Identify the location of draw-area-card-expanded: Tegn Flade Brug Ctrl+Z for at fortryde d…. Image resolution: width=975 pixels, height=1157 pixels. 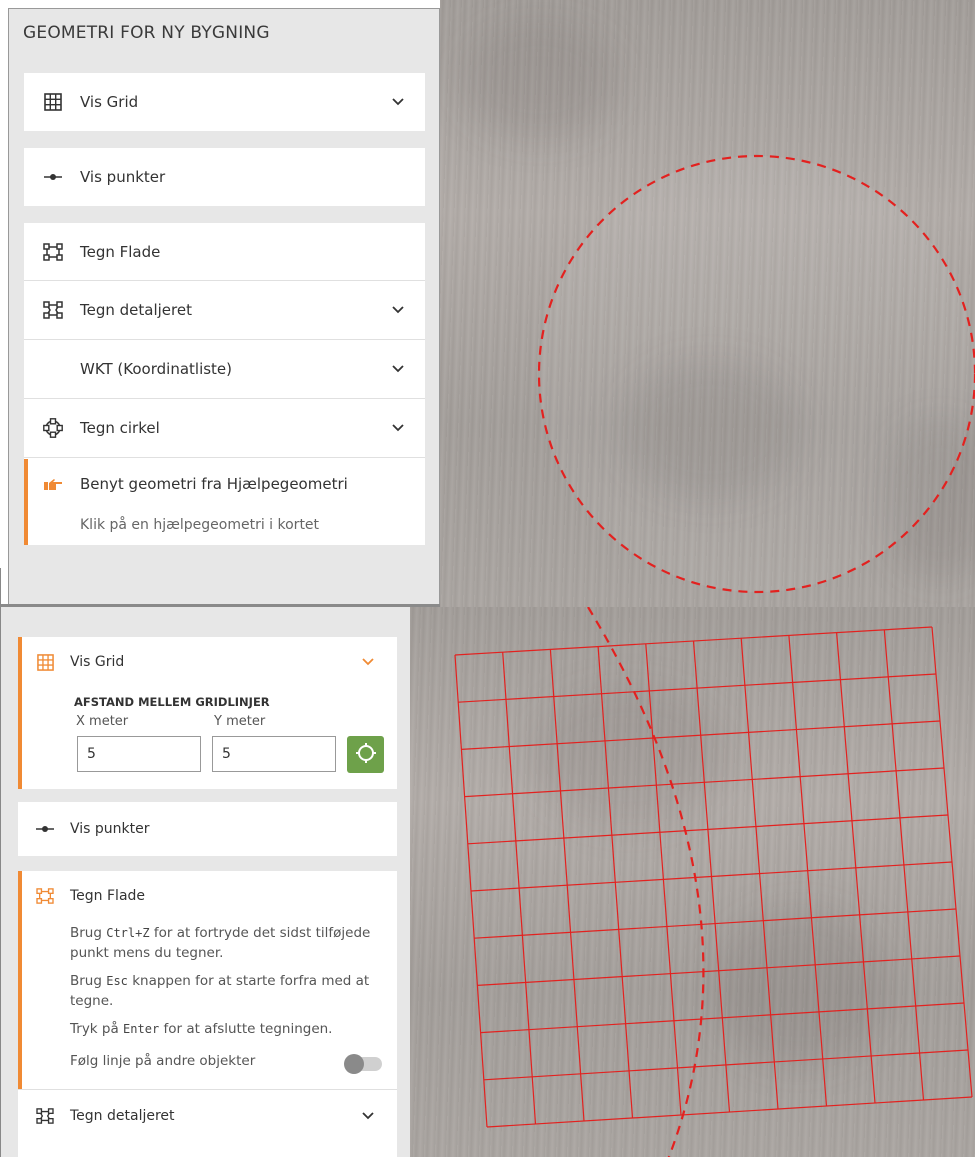
(207, 1014).